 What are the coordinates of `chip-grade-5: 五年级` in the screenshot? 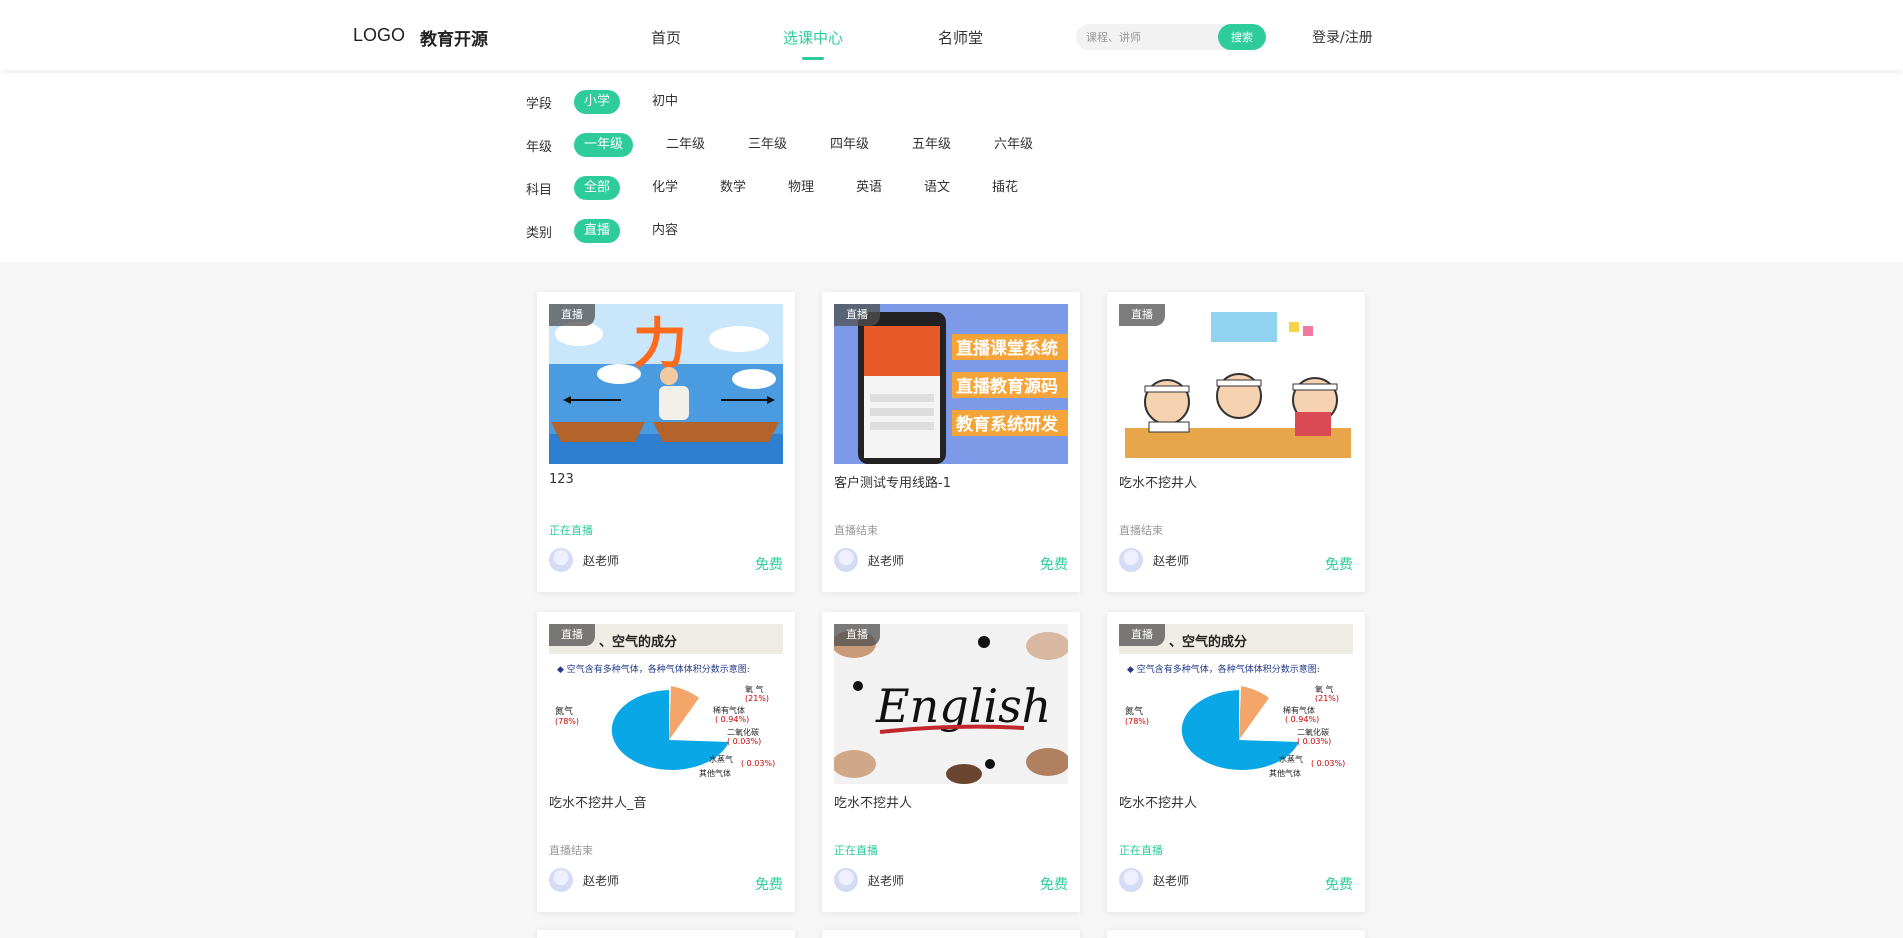 It's located at (931, 145).